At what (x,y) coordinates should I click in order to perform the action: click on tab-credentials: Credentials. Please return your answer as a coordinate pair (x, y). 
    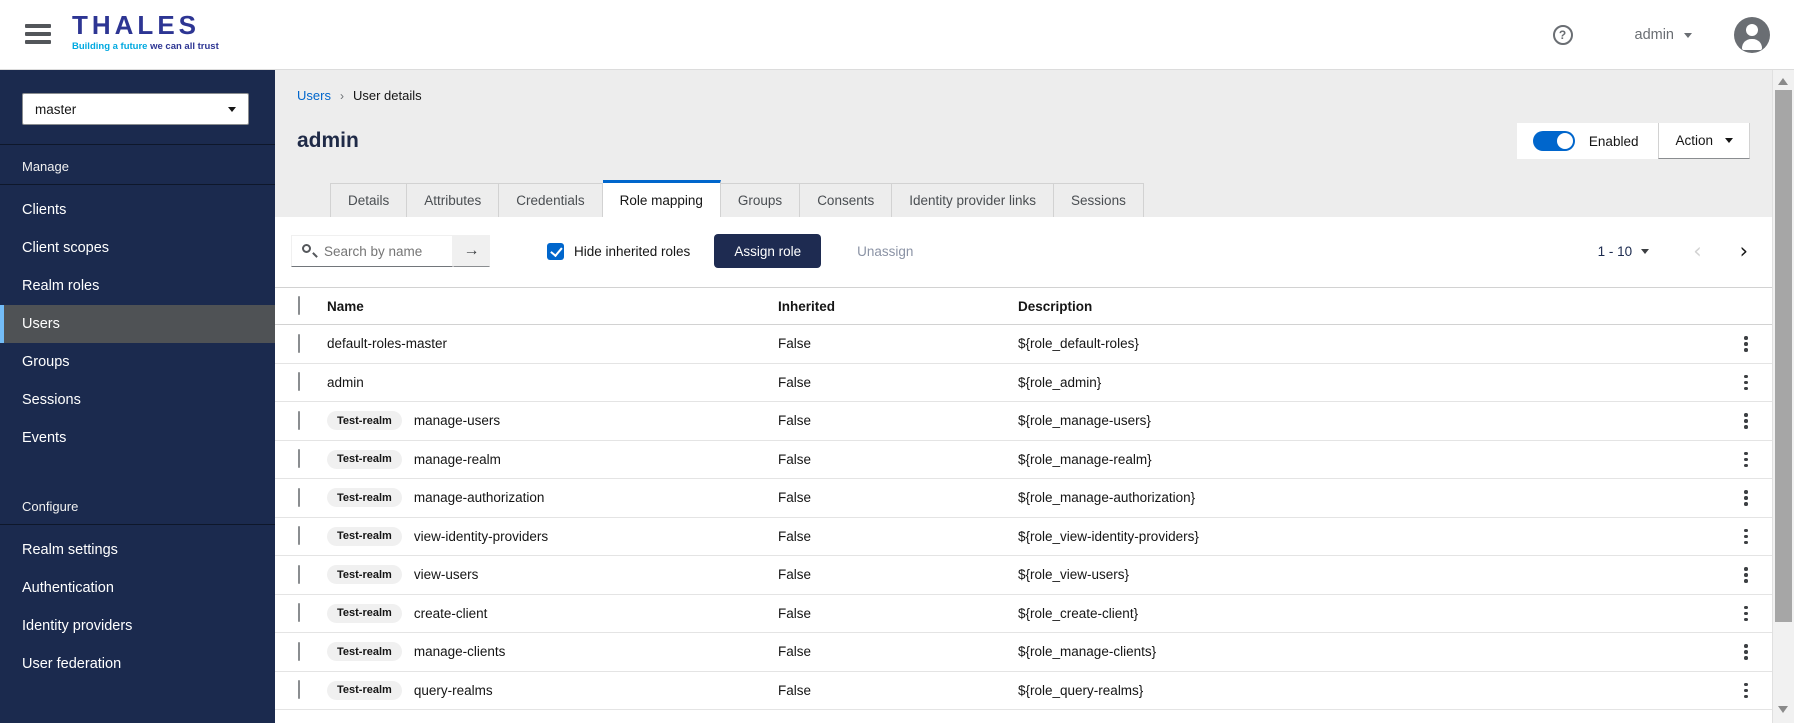
    Looking at the image, I should click on (551, 200).